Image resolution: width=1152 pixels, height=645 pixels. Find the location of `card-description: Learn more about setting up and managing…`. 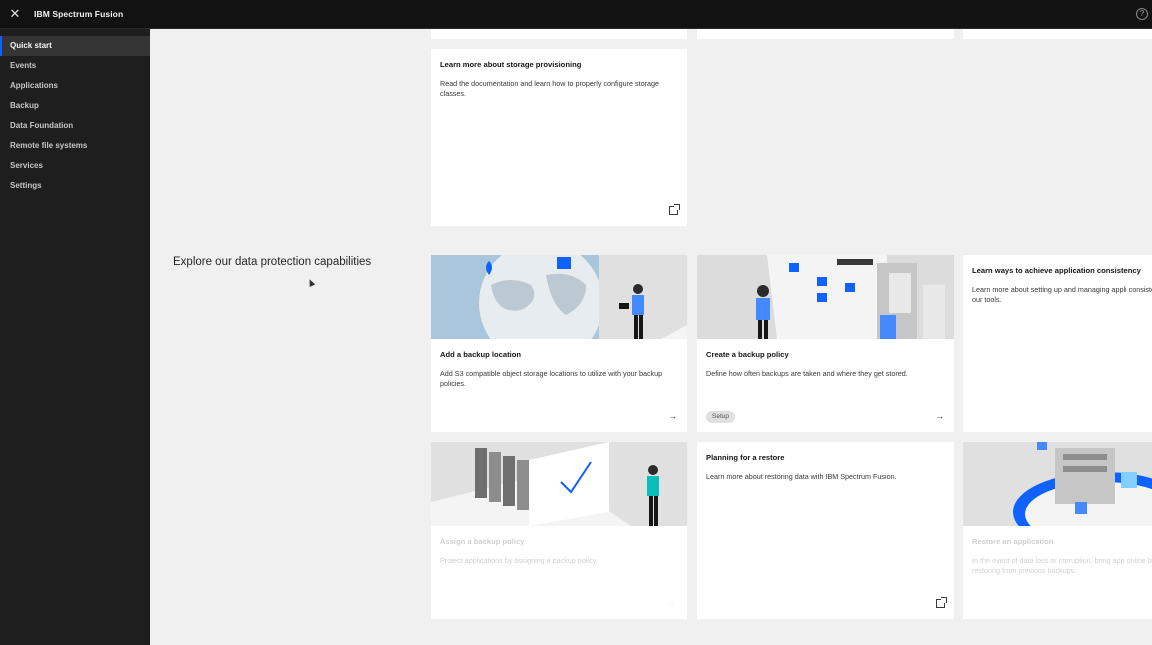

card-description: Learn more about setting up and managing… is located at coordinates (1062, 294).